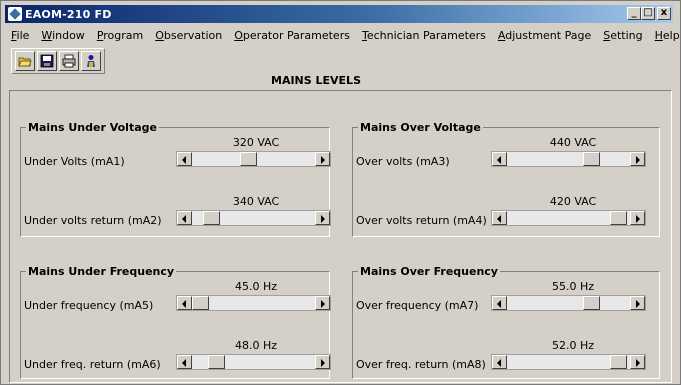  I want to click on param-label: Under freq. return (mA6), so click(92, 364).